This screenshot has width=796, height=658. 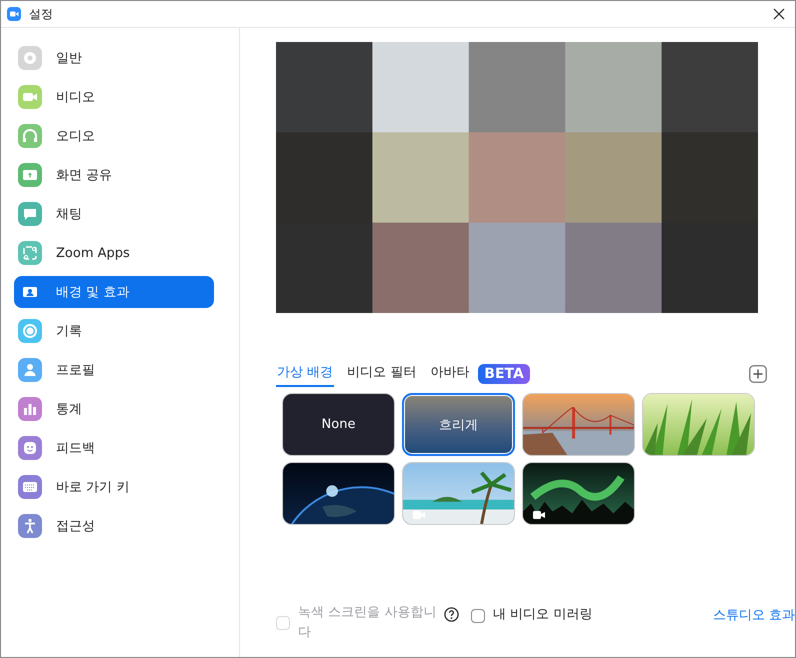 What do you see at coordinates (451, 614) in the screenshot?
I see `help-icon` at bounding box center [451, 614].